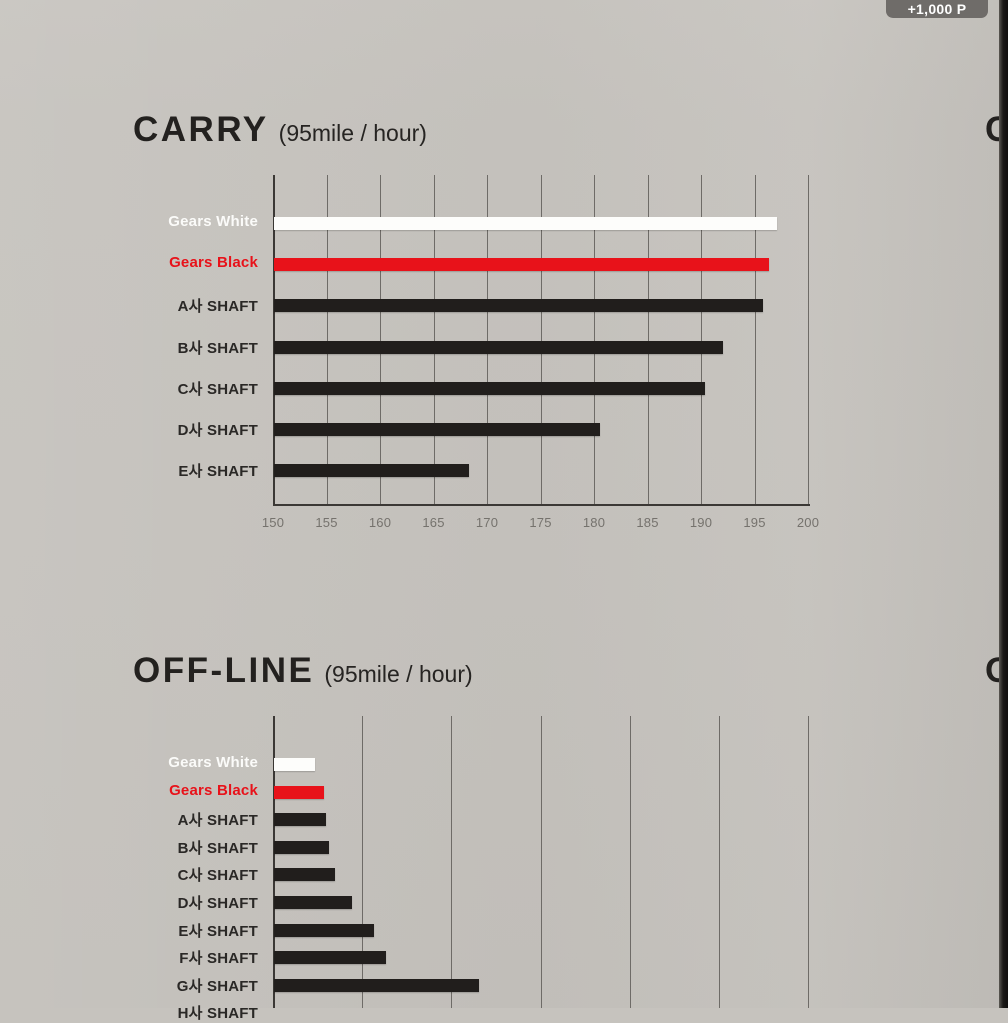  Describe the element at coordinates (217, 1014) in the screenshot. I see `row-label: H사 SHAFT` at that location.